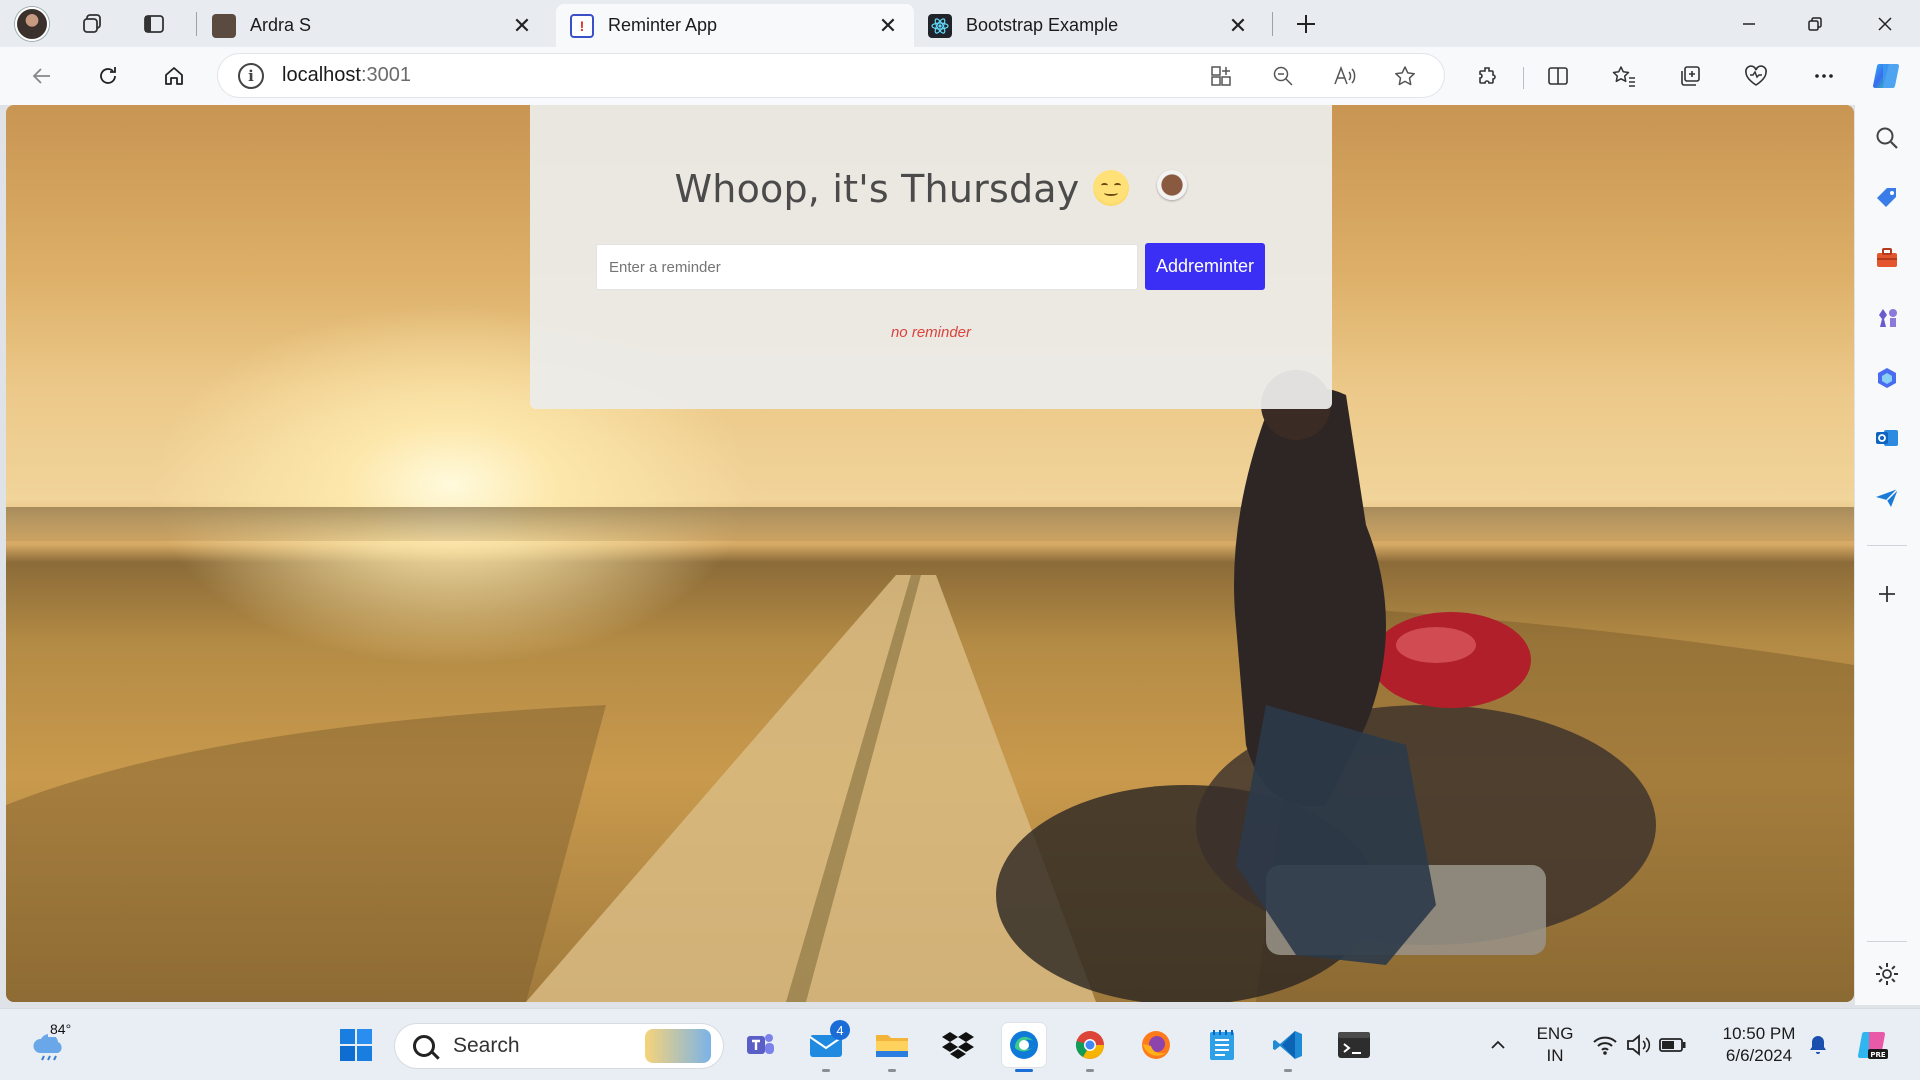 This screenshot has height=1080, width=1920. What do you see at coordinates (108, 76) in the screenshot?
I see `refresh-button` at bounding box center [108, 76].